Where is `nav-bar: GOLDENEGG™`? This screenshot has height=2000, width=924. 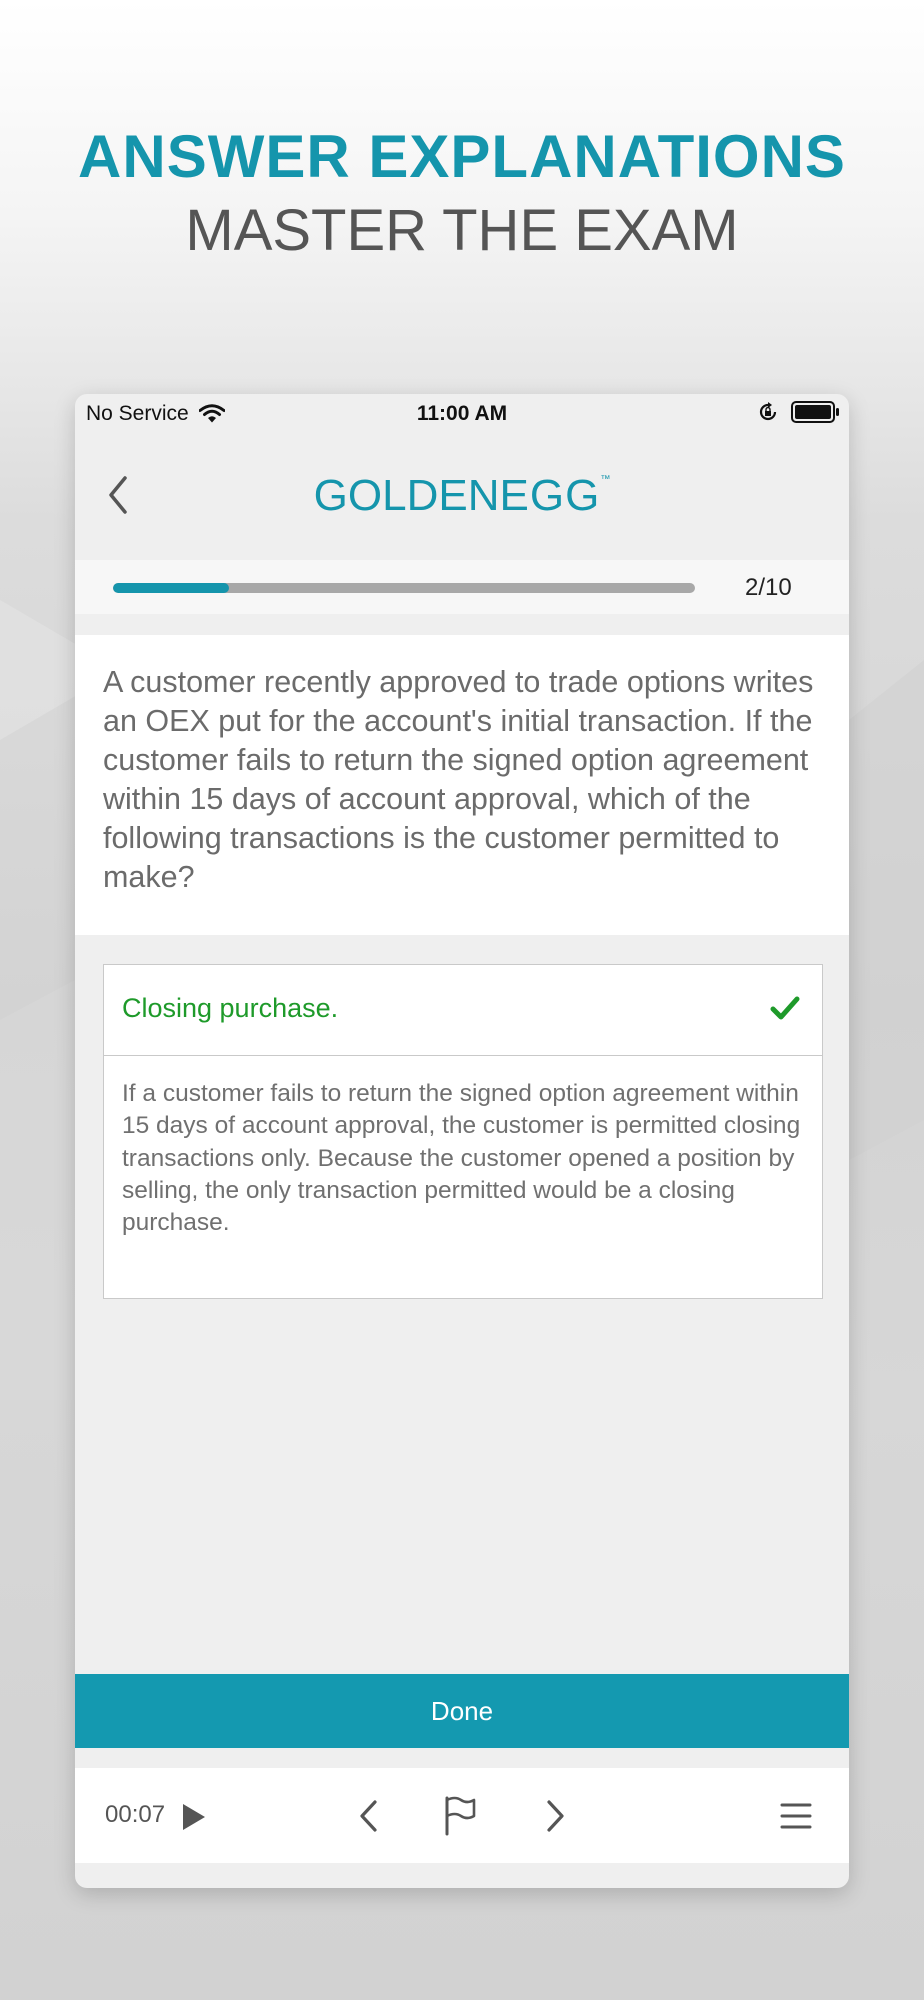 nav-bar: GOLDENEGG™ is located at coordinates (462, 494).